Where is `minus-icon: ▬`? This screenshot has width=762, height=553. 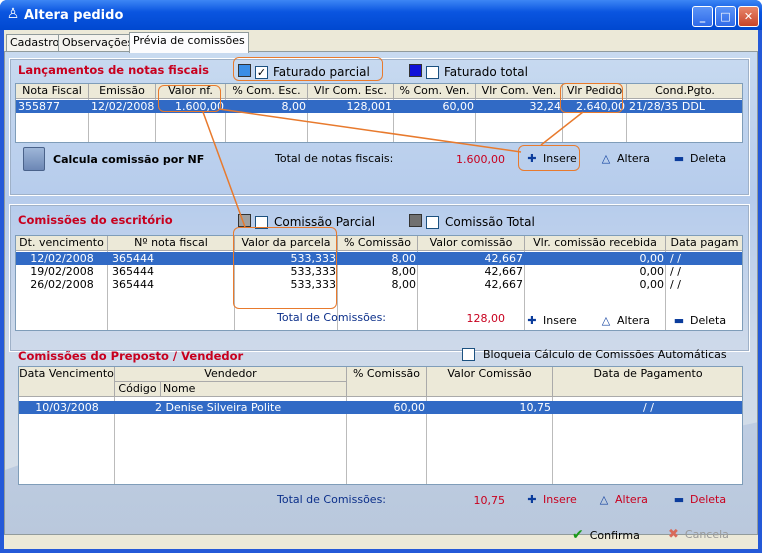
minus-icon: ▬ is located at coordinates (679, 499).